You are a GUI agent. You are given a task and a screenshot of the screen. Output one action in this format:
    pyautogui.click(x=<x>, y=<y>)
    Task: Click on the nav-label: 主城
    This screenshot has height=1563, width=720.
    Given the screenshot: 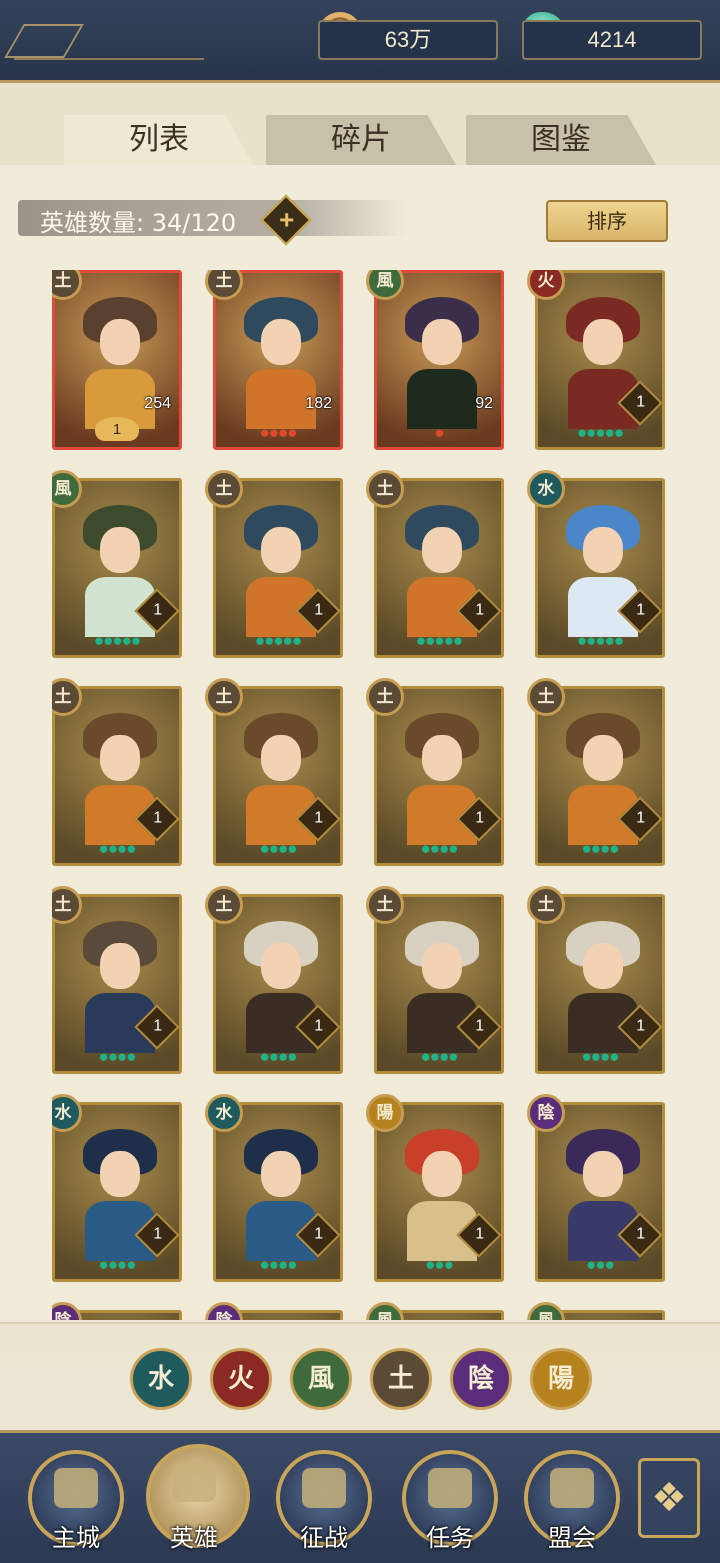 What is the action you would take?
    pyautogui.click(x=76, y=1538)
    